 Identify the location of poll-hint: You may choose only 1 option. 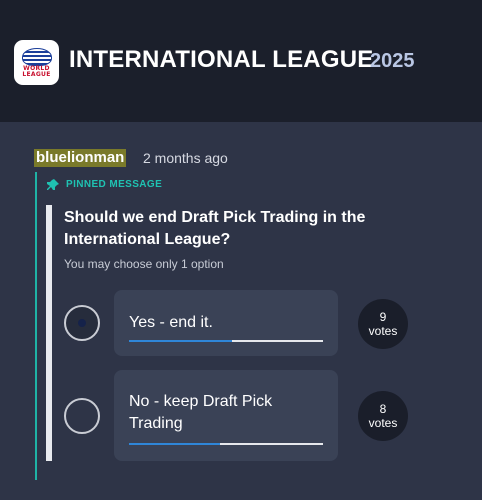
(144, 264).